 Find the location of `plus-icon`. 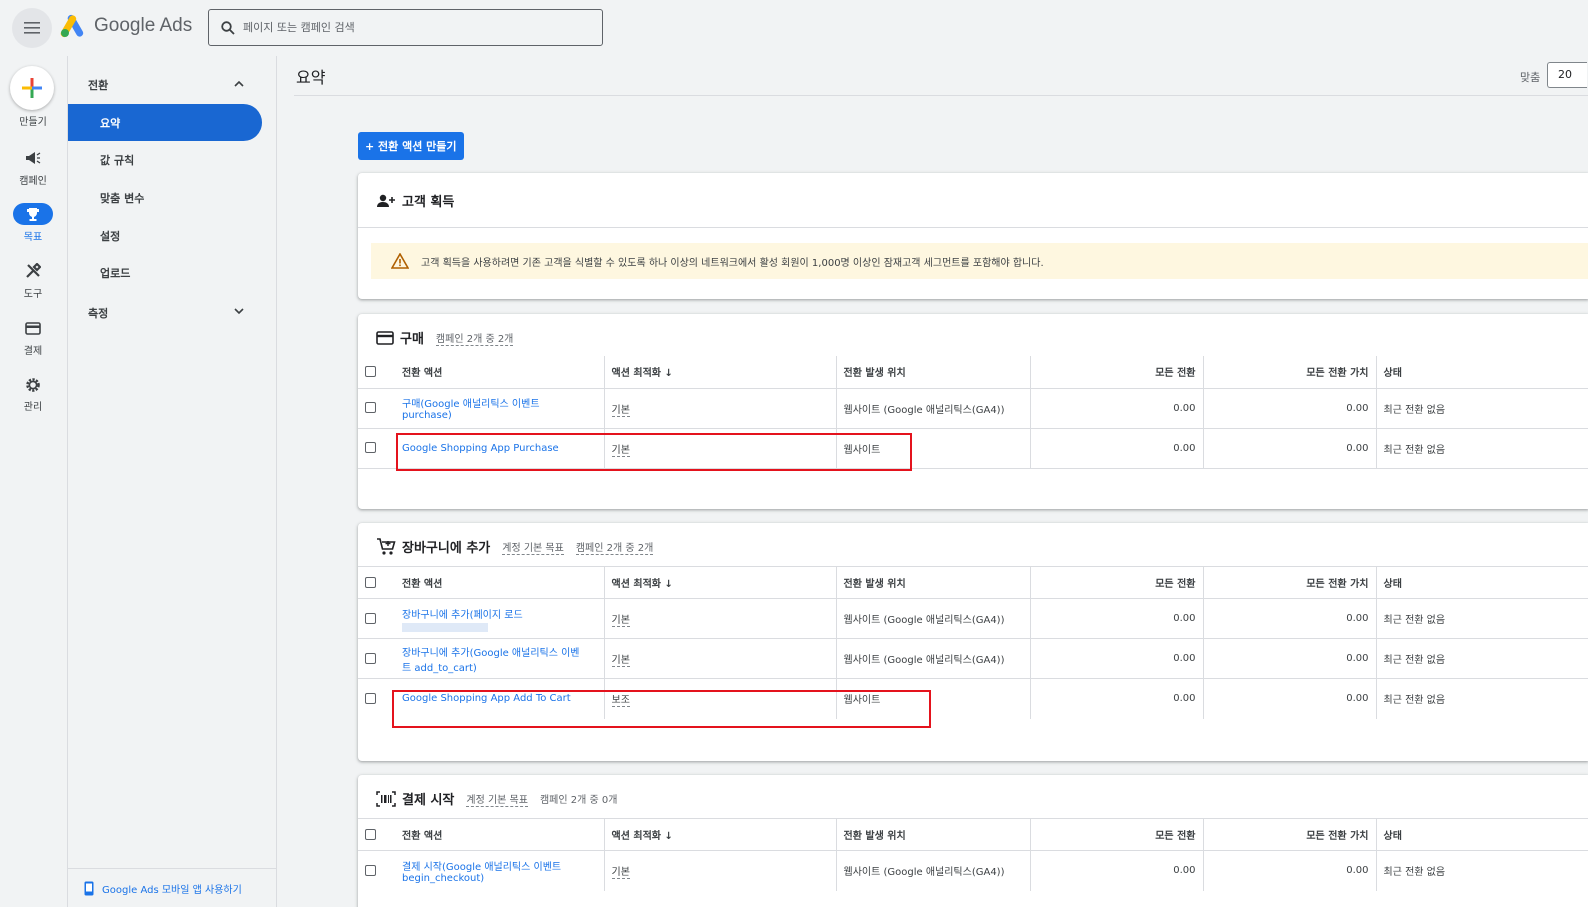

plus-icon is located at coordinates (32, 88).